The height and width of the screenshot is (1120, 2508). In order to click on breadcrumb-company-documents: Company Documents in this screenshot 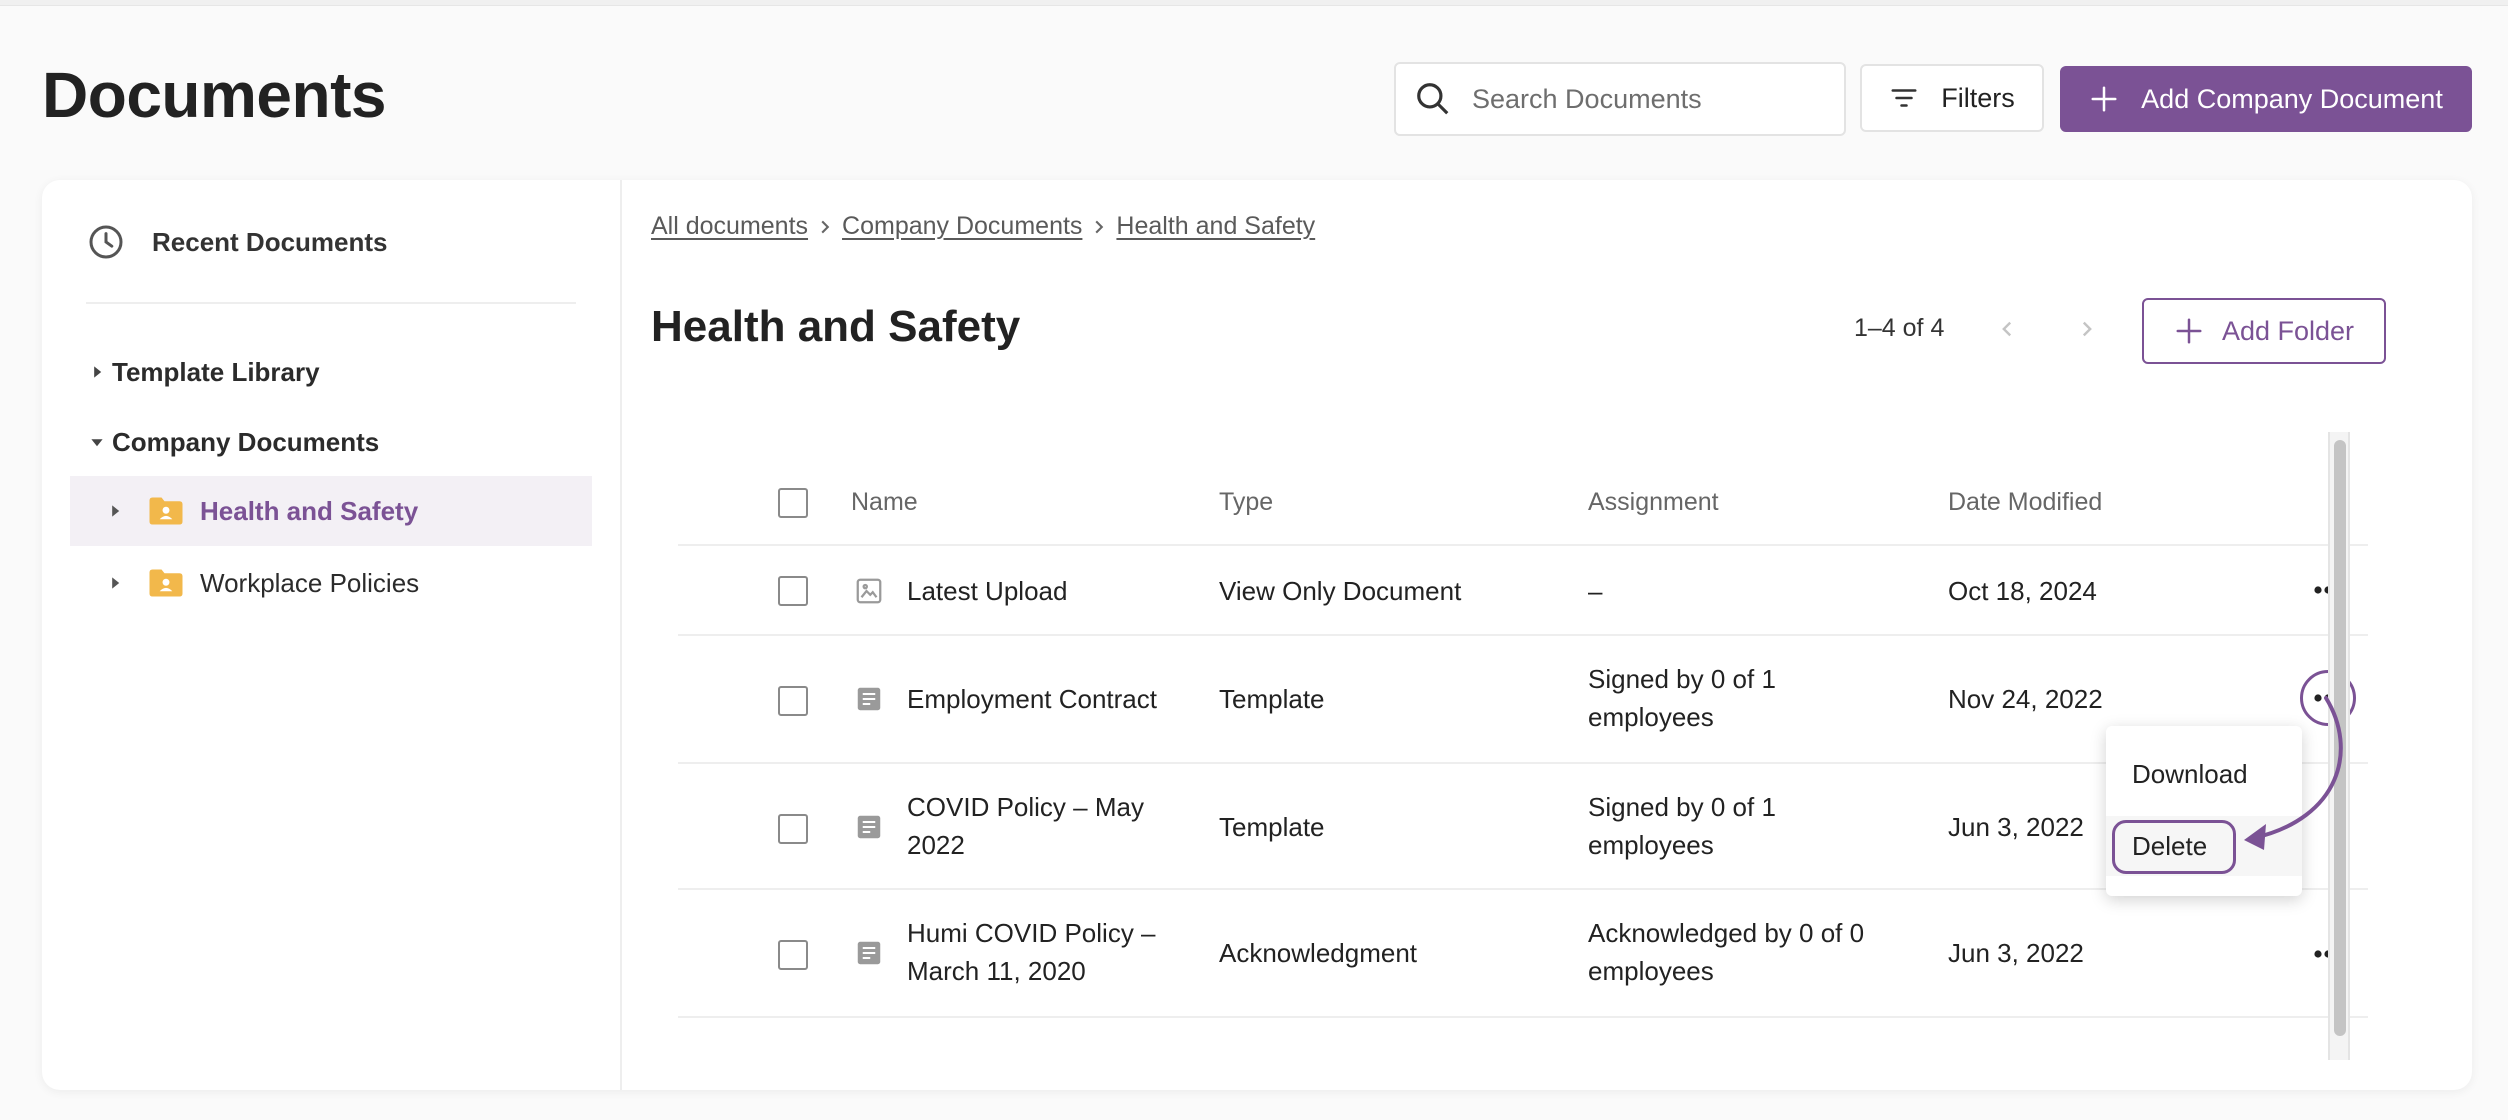, I will do `click(962, 226)`.